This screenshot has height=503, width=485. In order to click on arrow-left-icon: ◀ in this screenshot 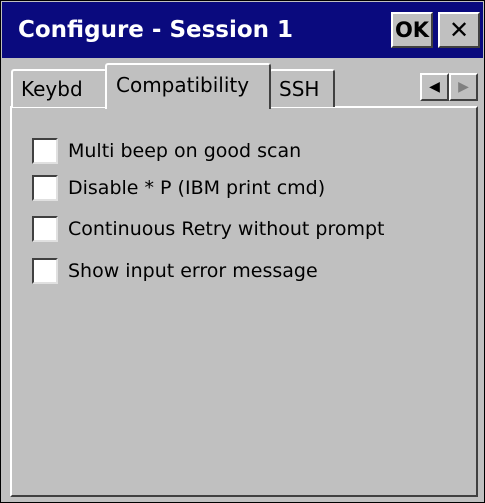, I will do `click(434, 87)`.